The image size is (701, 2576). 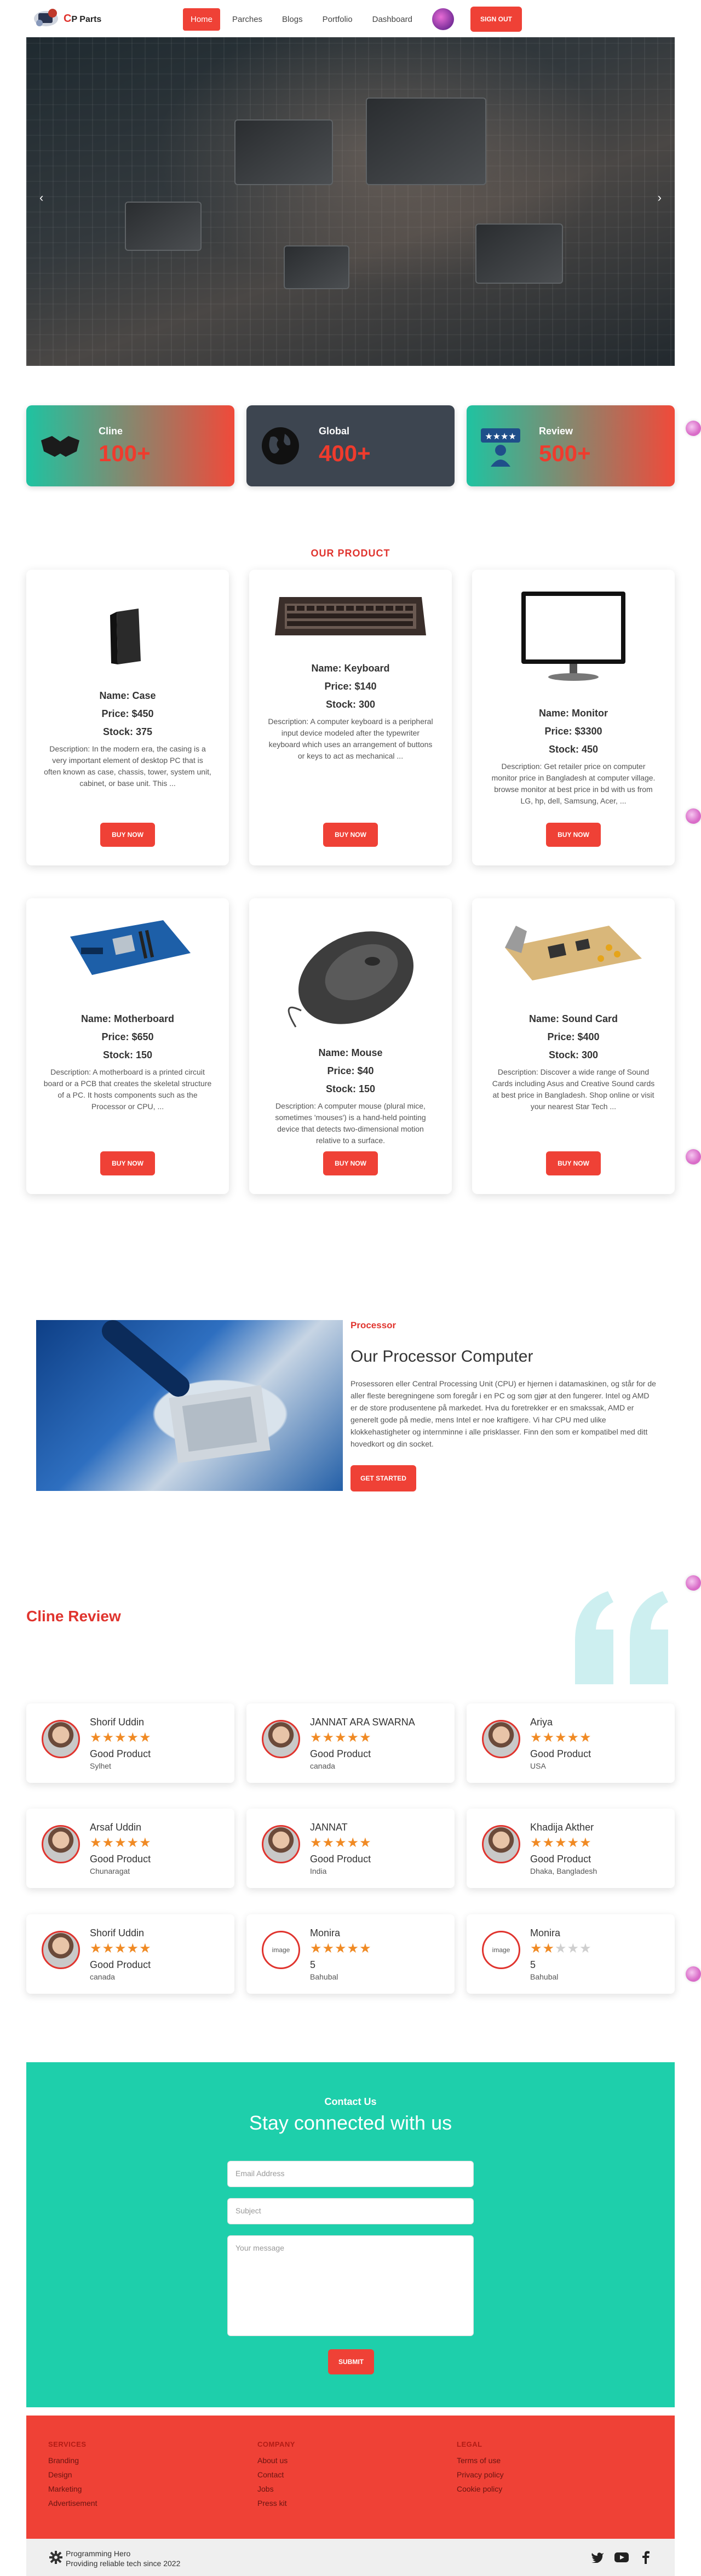 What do you see at coordinates (276, 2475) in the screenshot?
I see `footer-link: Contact` at bounding box center [276, 2475].